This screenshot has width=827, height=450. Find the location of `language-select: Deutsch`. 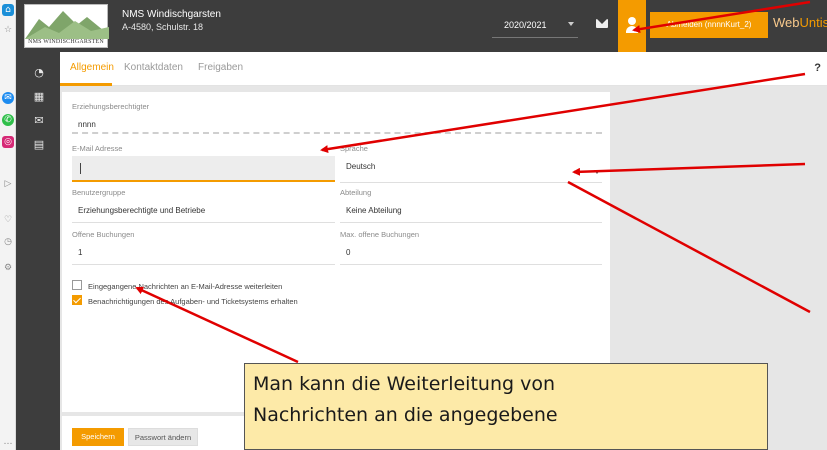

language-select: Deutsch is located at coordinates (360, 166).